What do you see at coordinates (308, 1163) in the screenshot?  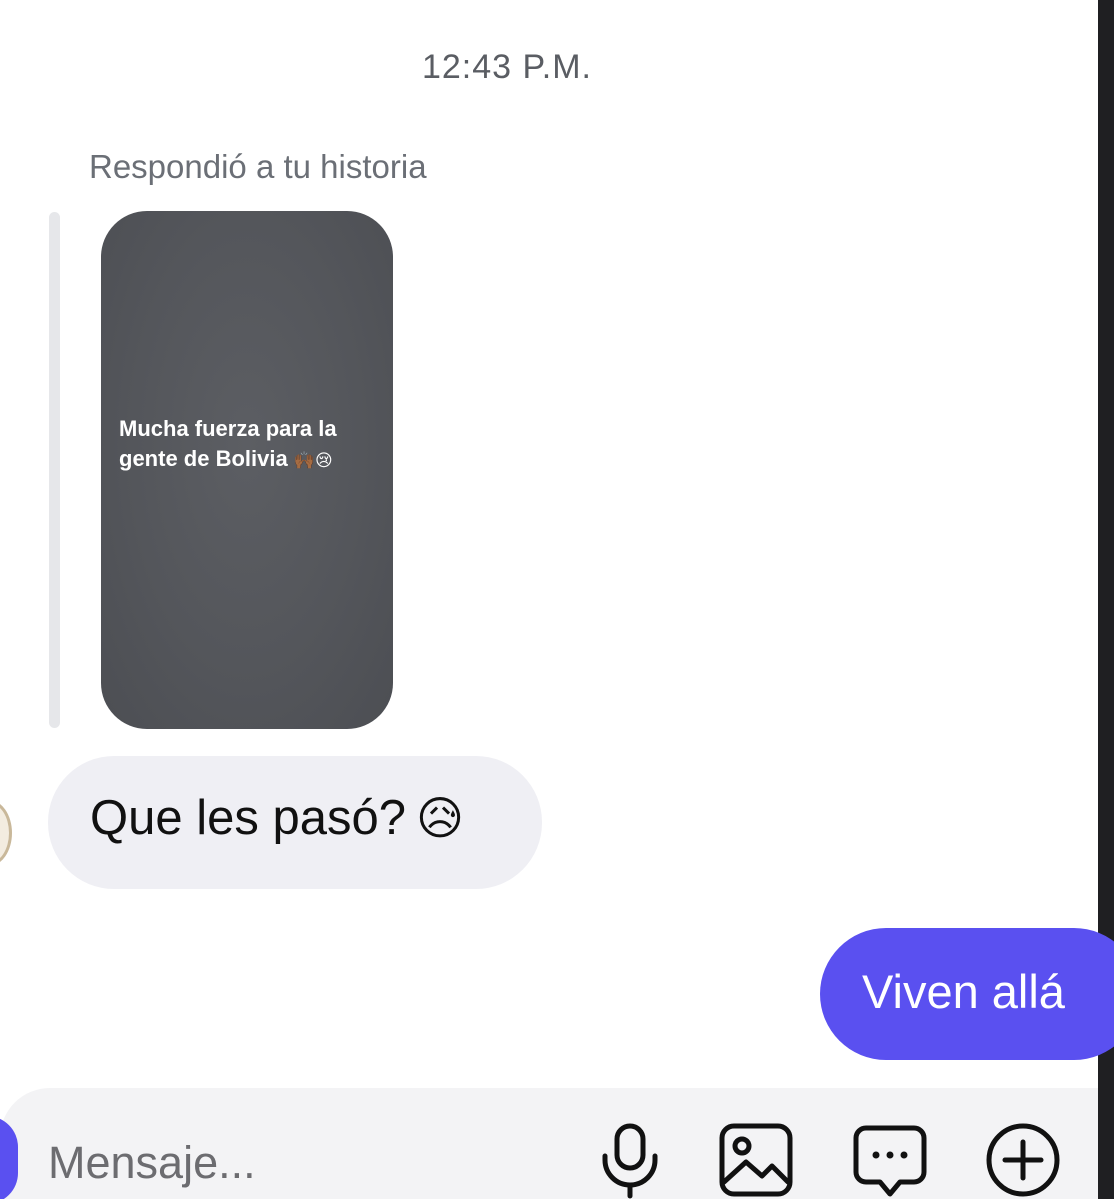 I see `message-input` at bounding box center [308, 1163].